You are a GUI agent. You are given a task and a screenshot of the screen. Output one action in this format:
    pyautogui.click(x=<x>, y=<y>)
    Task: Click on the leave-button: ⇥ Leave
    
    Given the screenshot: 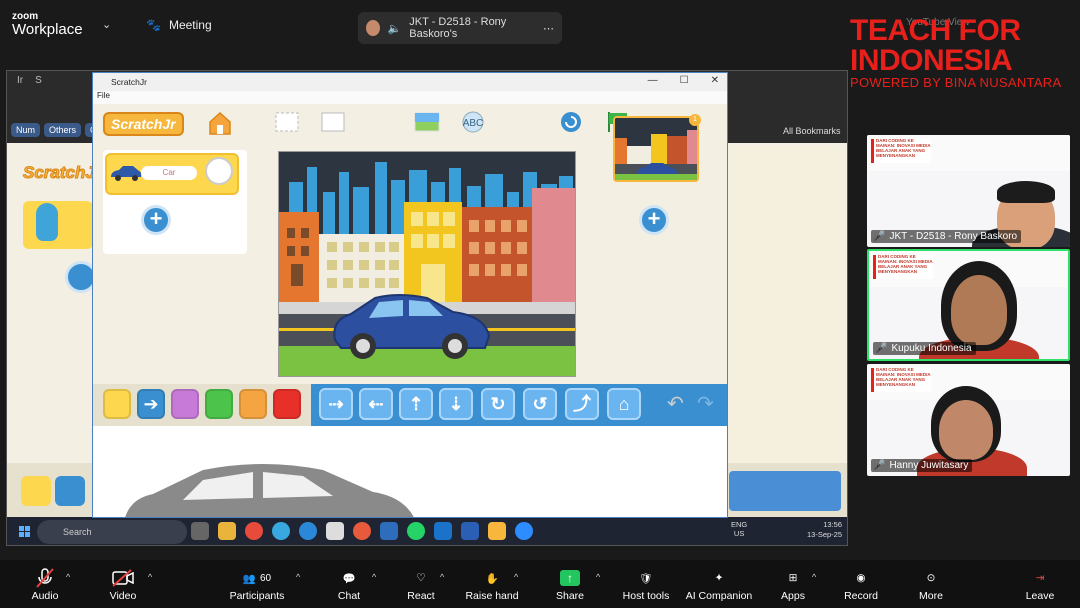 What is the action you would take?
    pyautogui.click(x=1040, y=584)
    